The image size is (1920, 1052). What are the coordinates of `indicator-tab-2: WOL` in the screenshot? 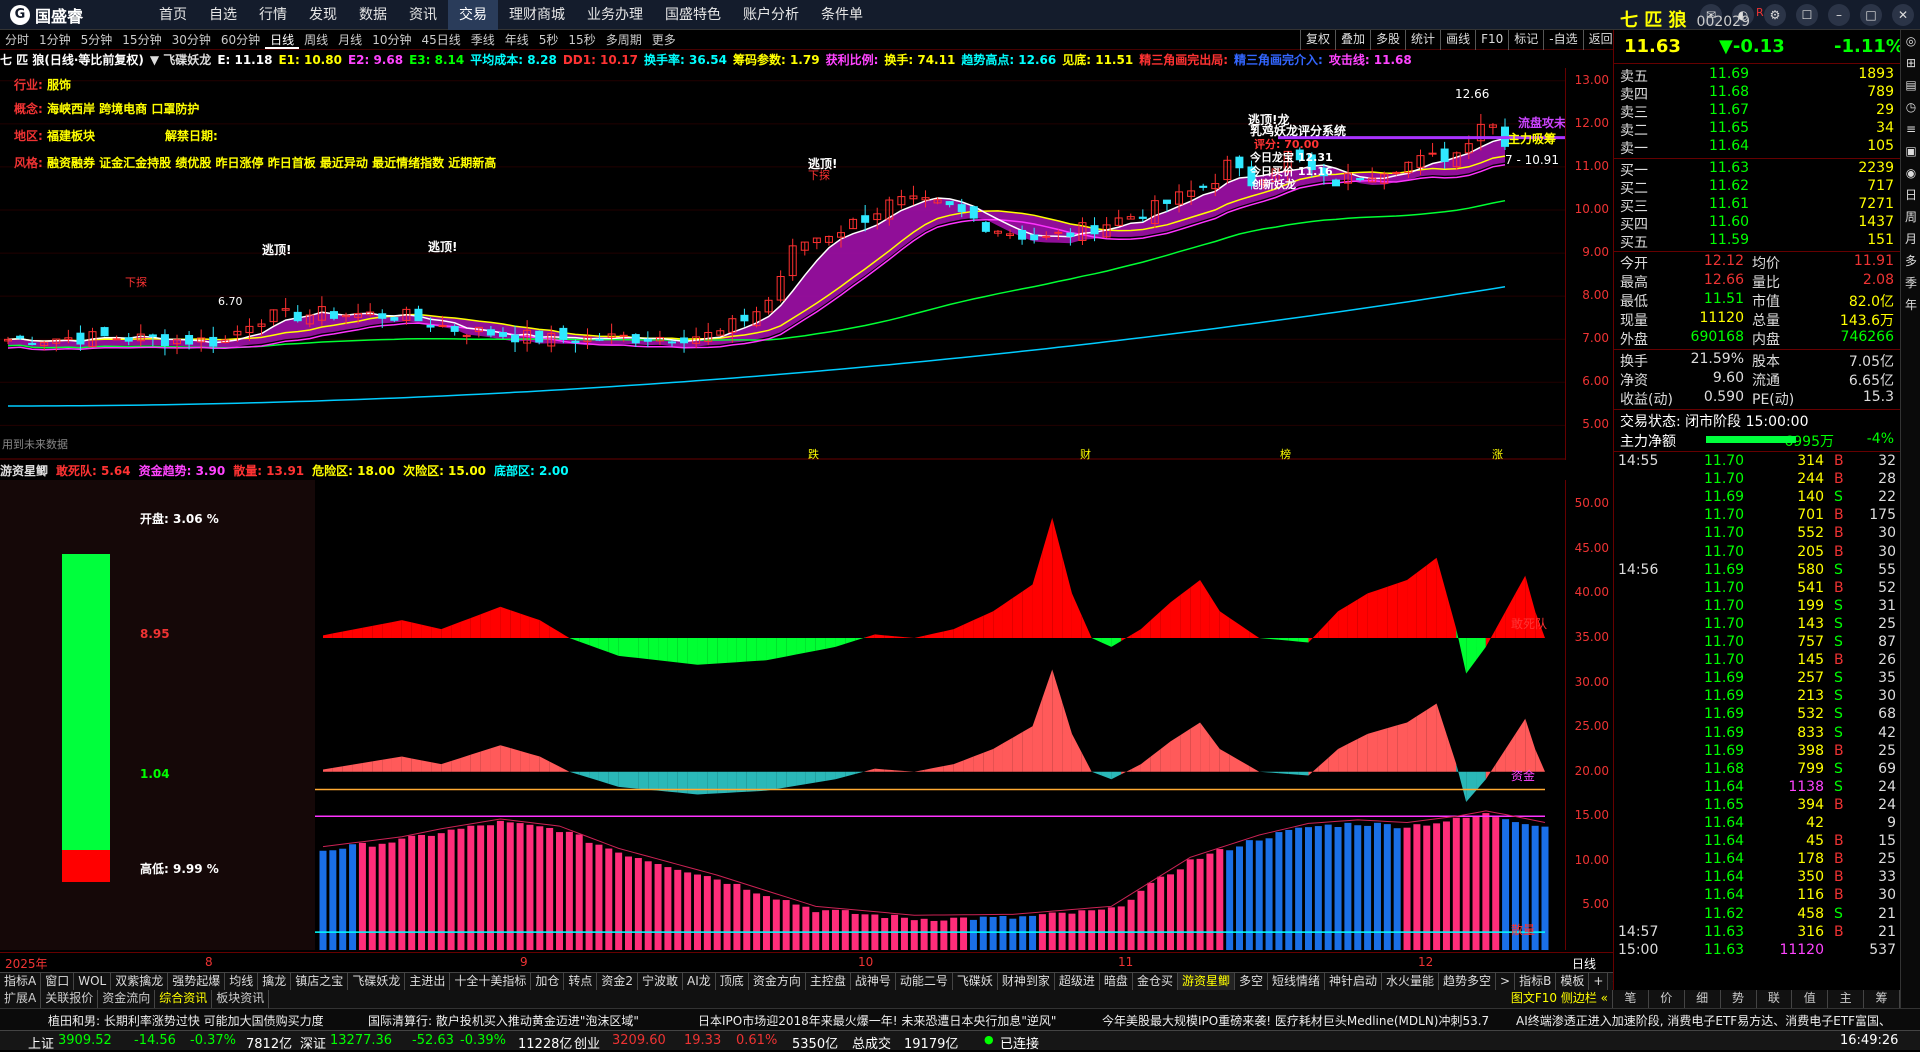 It's located at (93, 981).